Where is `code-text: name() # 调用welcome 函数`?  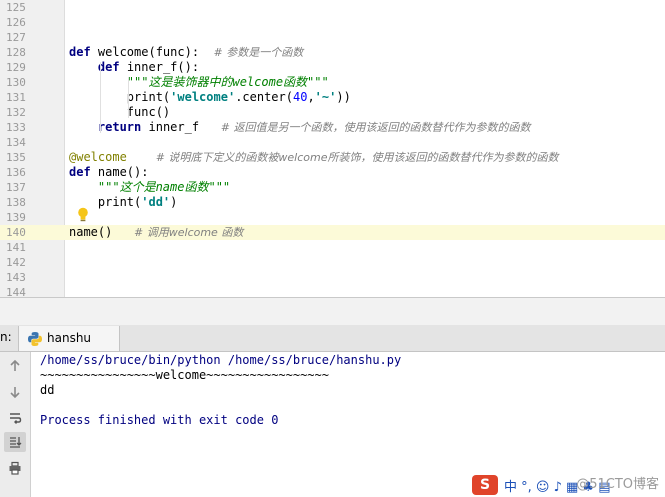
code-text: name() # 调用welcome 函数 is located at coordinates (156, 232).